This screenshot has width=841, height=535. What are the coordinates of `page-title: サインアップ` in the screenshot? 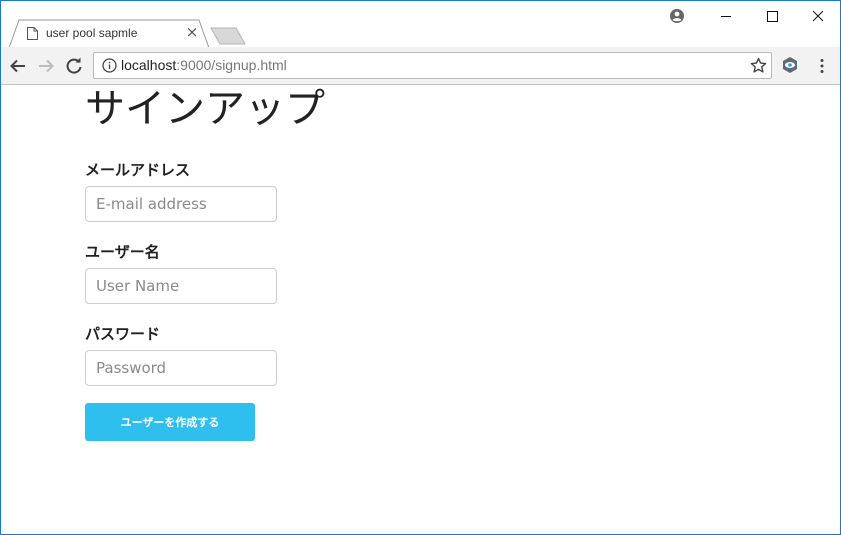 It's located at (205, 109).